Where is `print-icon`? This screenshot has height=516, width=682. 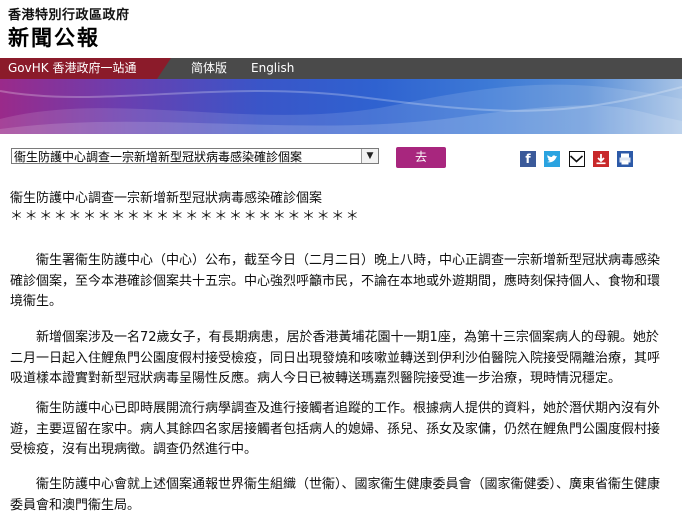 print-icon is located at coordinates (625, 159).